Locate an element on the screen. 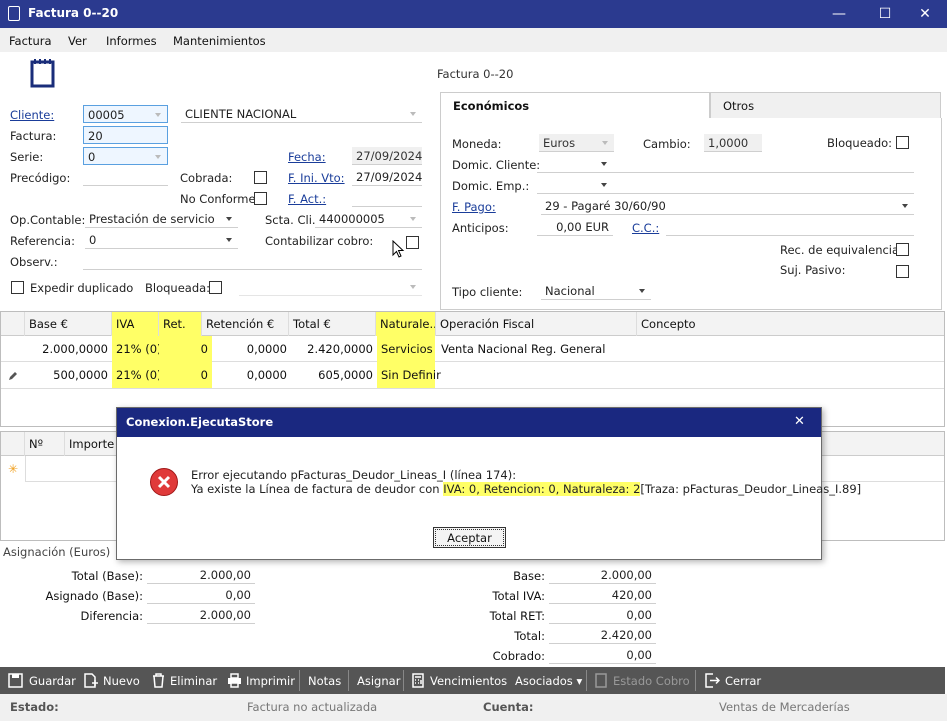  cc-label: C.C.: is located at coordinates (645, 228).